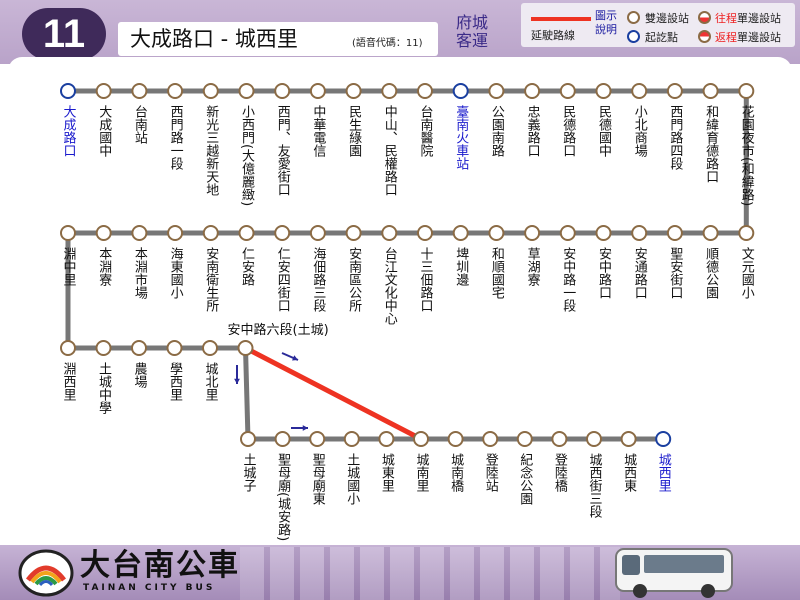 The height and width of the screenshot is (600, 800). Describe the element at coordinates (354, 131) in the screenshot. I see `stop-name-label: 民生綠園` at that location.